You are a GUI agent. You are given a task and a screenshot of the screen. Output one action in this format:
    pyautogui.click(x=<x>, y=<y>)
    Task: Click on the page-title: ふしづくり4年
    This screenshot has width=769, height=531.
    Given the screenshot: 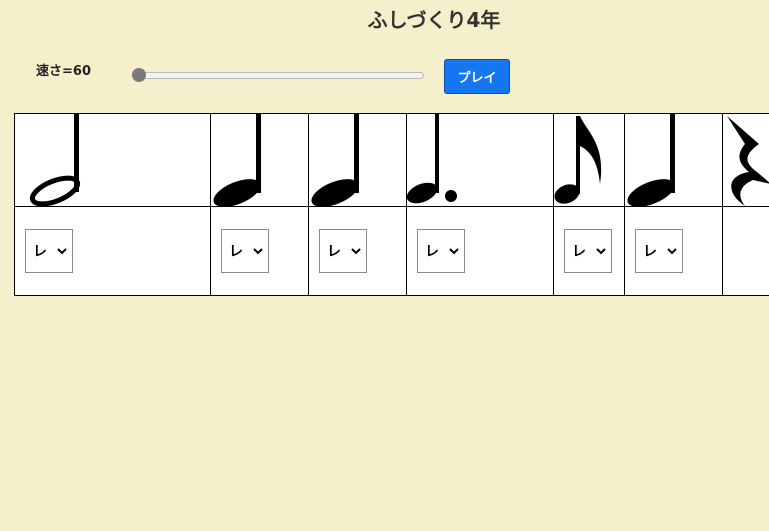 What is the action you would take?
    pyautogui.click(x=434, y=20)
    